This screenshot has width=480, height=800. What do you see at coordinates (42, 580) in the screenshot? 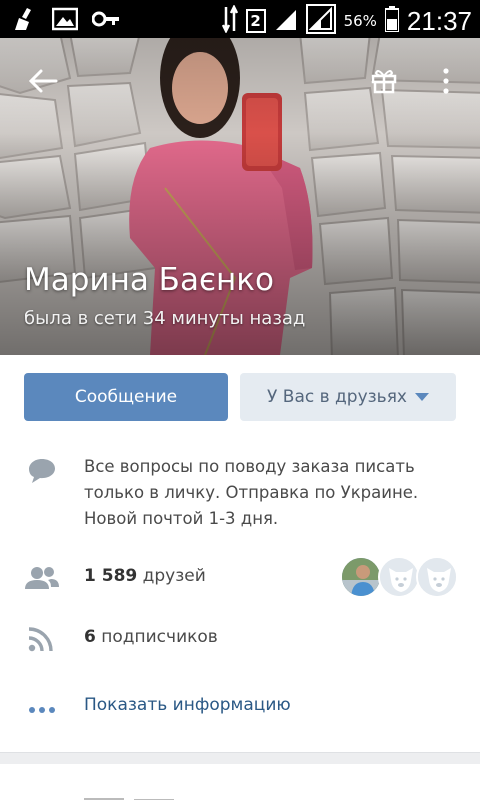
I see `friends-icon` at bounding box center [42, 580].